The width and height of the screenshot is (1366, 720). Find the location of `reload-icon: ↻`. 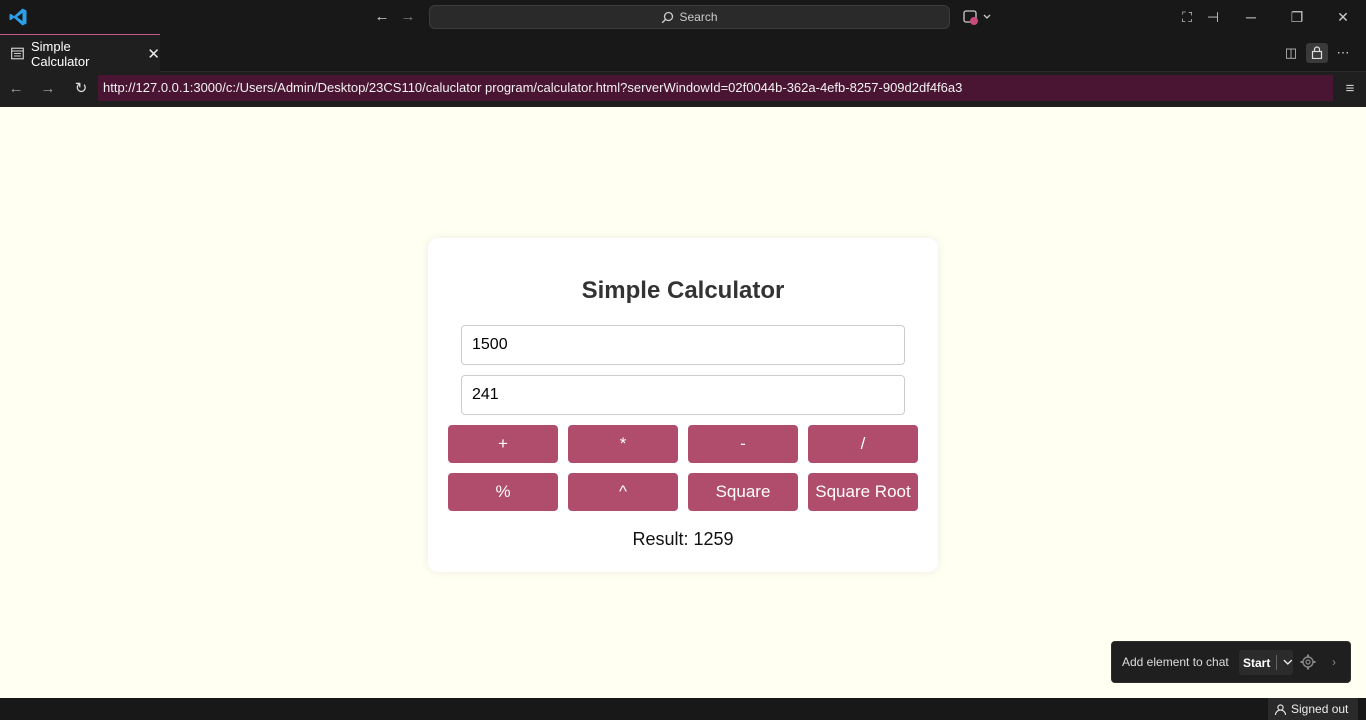

reload-icon: ↻ is located at coordinates (81, 89).